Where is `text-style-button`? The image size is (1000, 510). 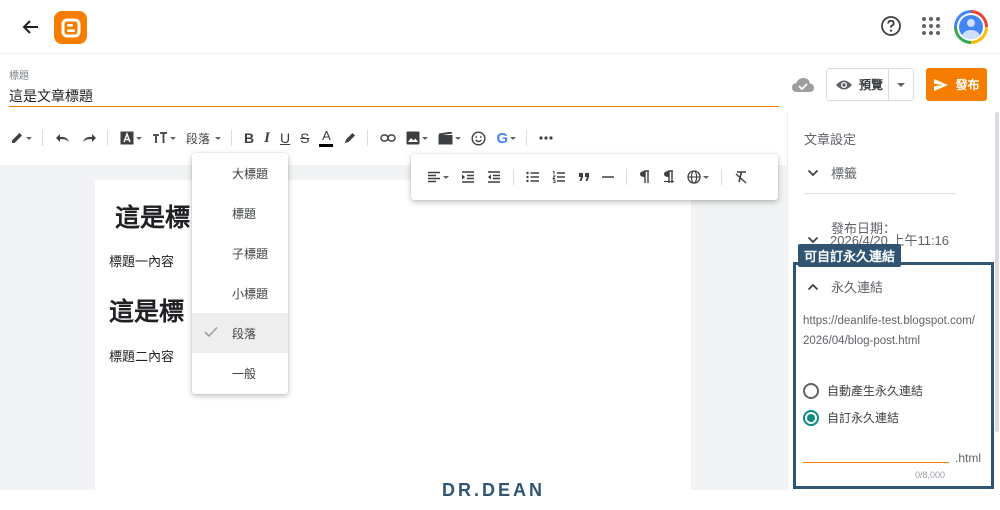 text-style-button is located at coordinates (131, 138).